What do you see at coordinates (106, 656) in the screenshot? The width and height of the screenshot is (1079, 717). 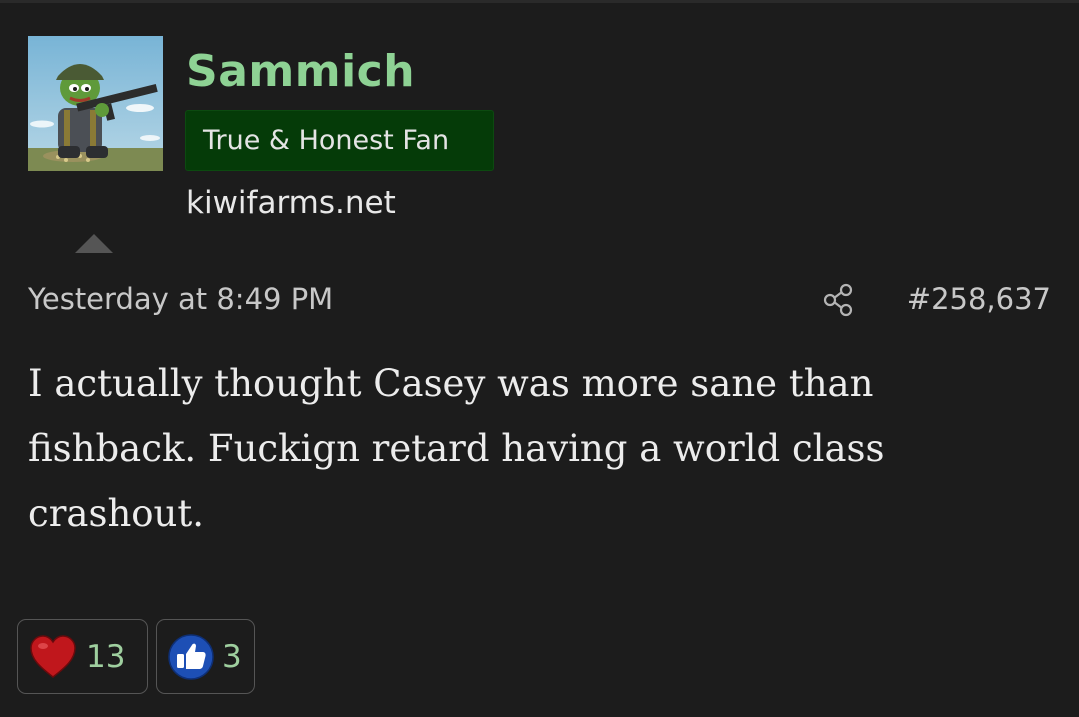 I see `reaction-count: 13` at bounding box center [106, 656].